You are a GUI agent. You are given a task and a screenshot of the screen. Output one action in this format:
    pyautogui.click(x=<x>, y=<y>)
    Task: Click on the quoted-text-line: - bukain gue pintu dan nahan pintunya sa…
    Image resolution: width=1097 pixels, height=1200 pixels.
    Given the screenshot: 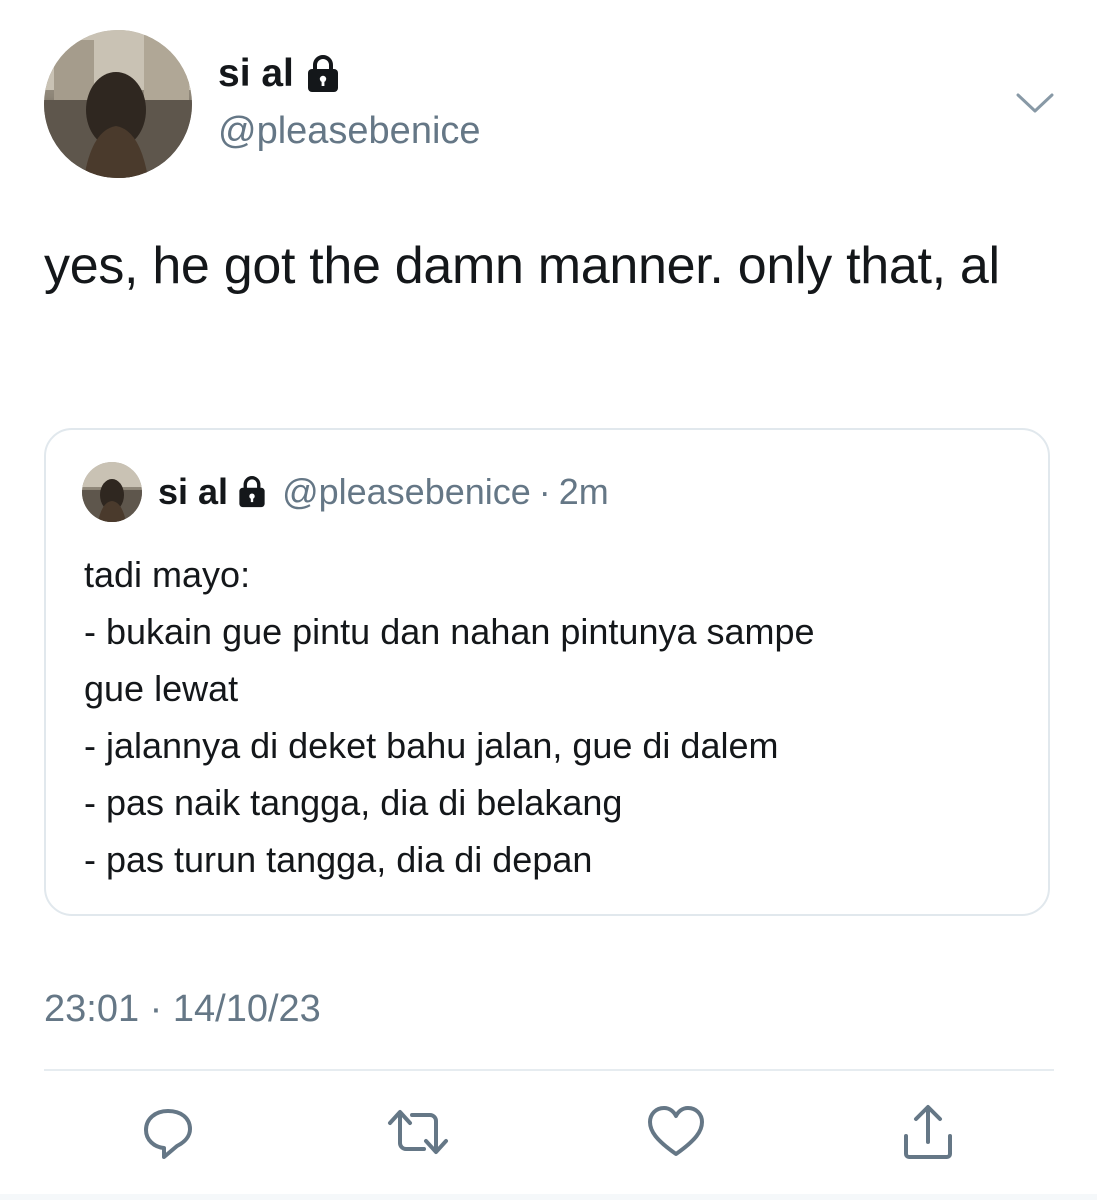 What is the action you would take?
    pyautogui.click(x=449, y=631)
    